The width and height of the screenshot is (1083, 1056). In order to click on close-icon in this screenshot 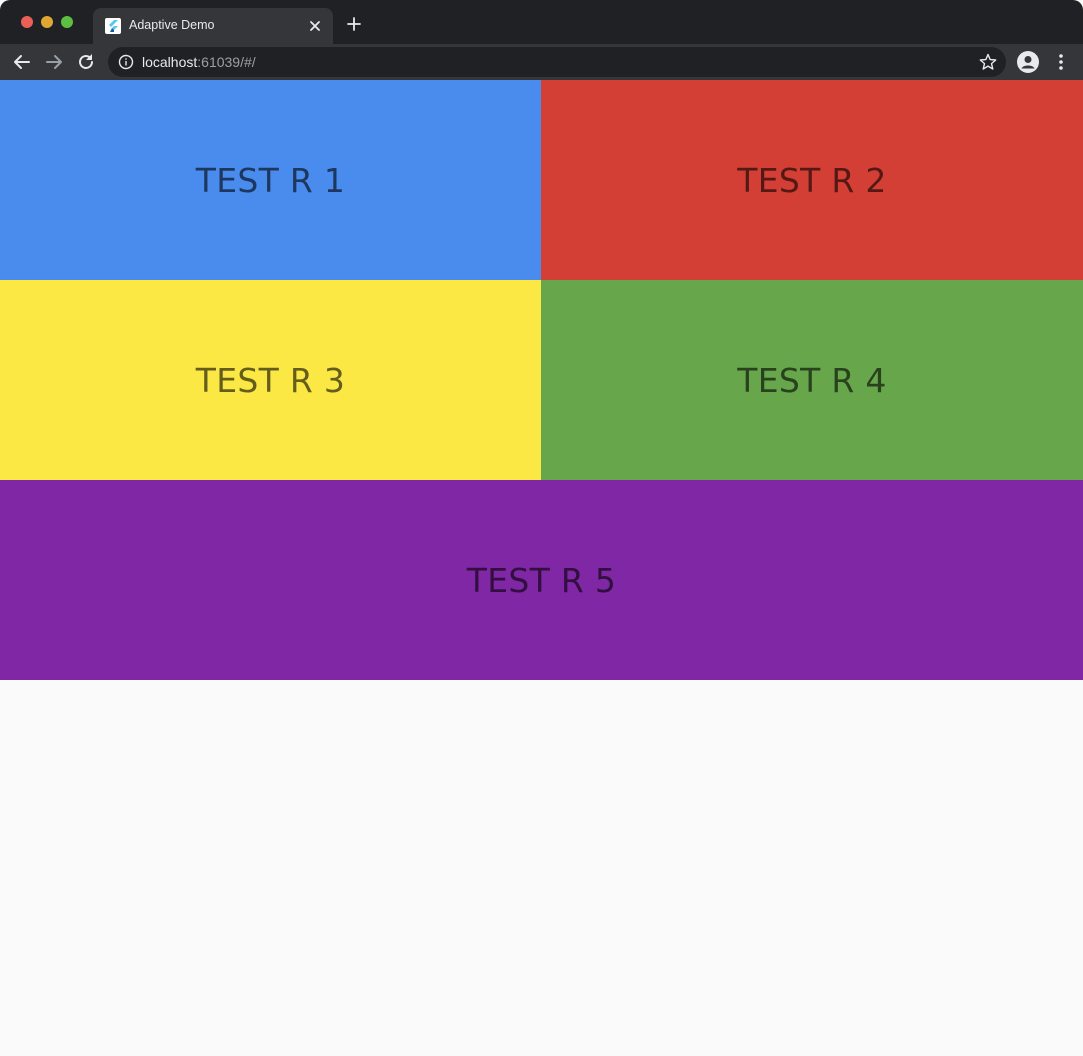, I will do `click(315, 26)`.